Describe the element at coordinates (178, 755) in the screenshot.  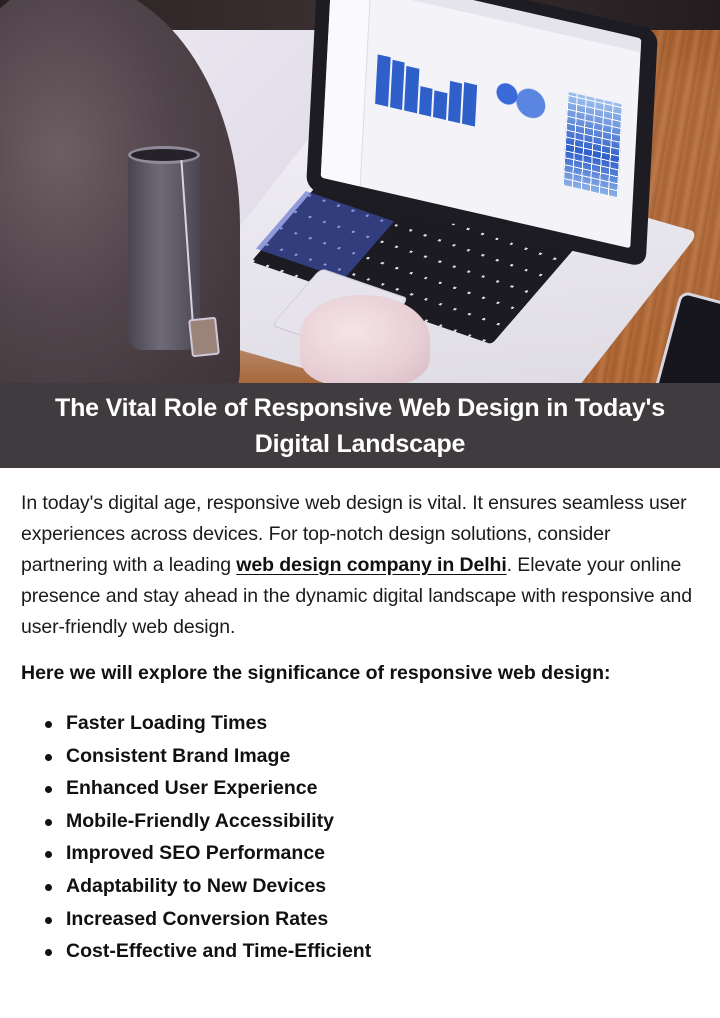
I see `list-item-label: Consistent Brand Image` at that location.